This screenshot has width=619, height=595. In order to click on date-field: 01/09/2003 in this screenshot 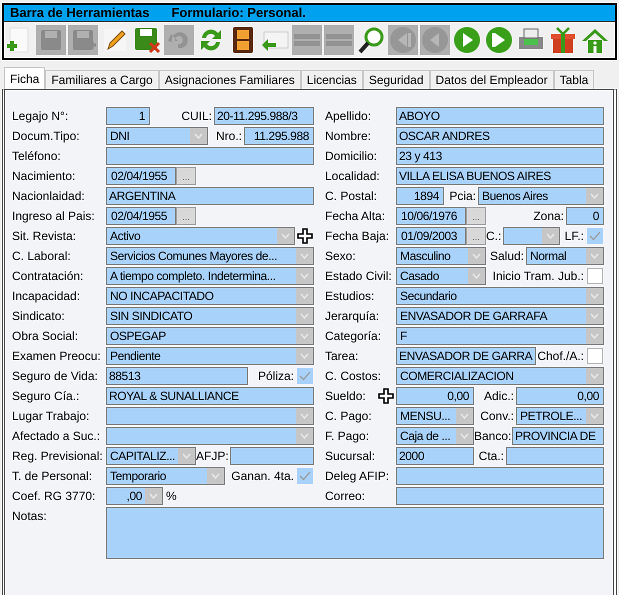, I will do `click(431, 236)`.